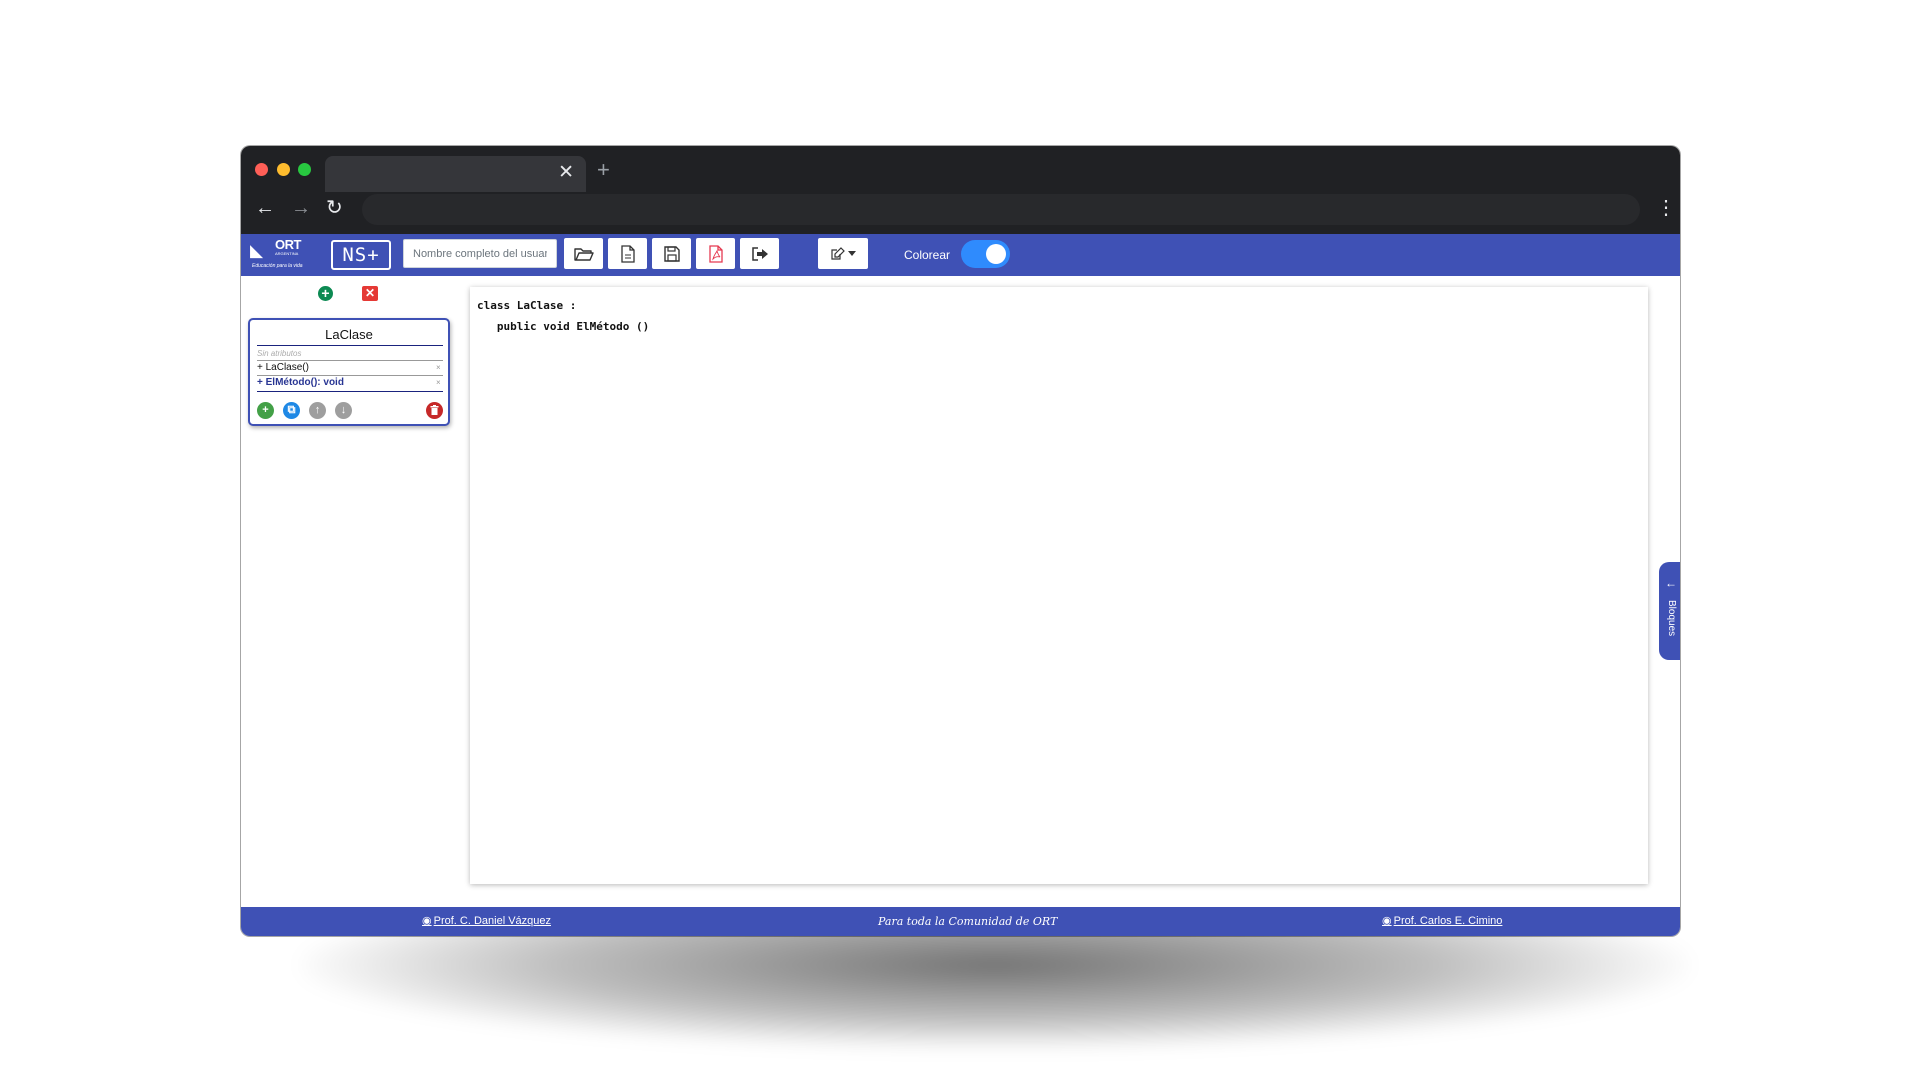  I want to click on ns-plus-logo: NS+, so click(361, 255).